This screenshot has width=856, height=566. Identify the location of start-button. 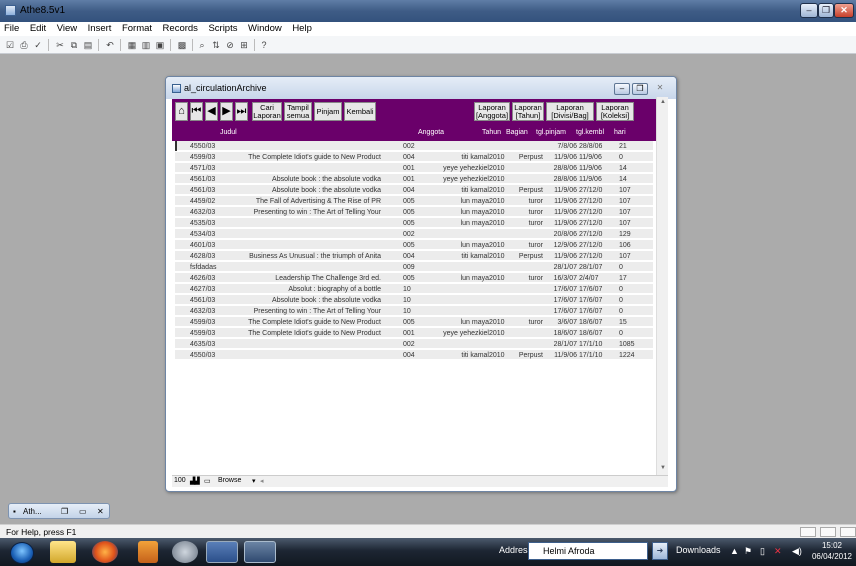
(22, 553).